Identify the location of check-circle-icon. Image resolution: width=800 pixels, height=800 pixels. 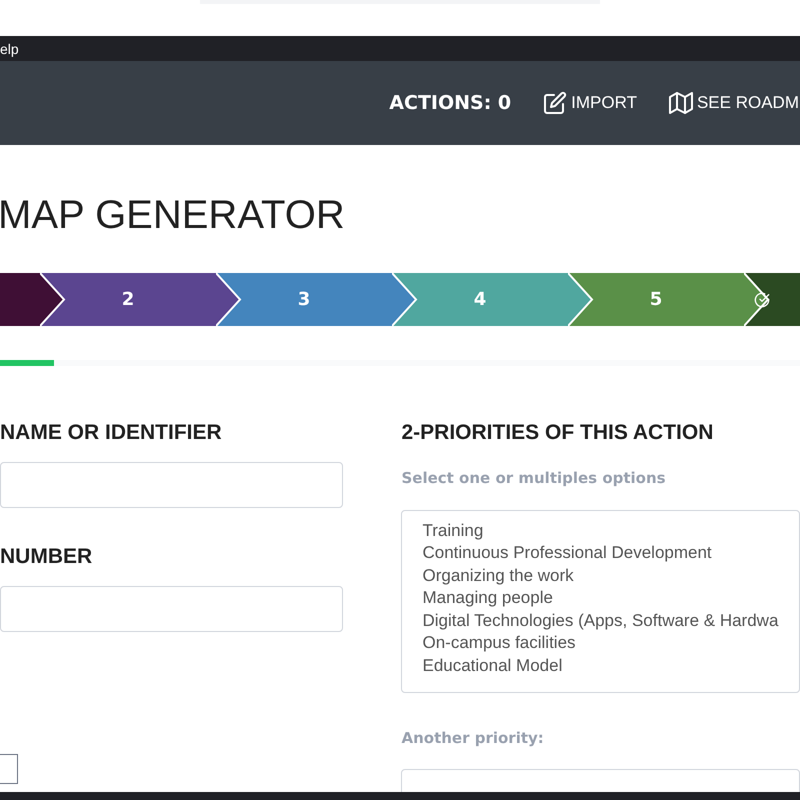
(762, 300).